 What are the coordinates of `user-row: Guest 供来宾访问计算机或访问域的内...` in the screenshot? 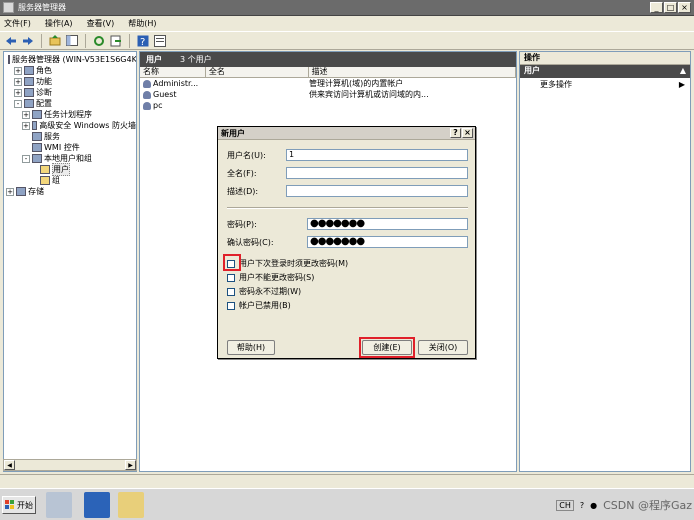 It's located at (328, 94).